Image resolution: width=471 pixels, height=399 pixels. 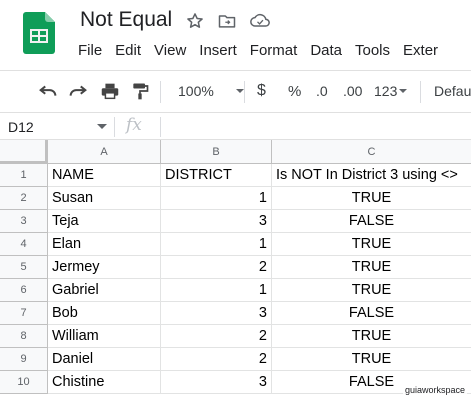 What do you see at coordinates (216, 221) in the screenshot?
I see `cell-b3: 3` at bounding box center [216, 221].